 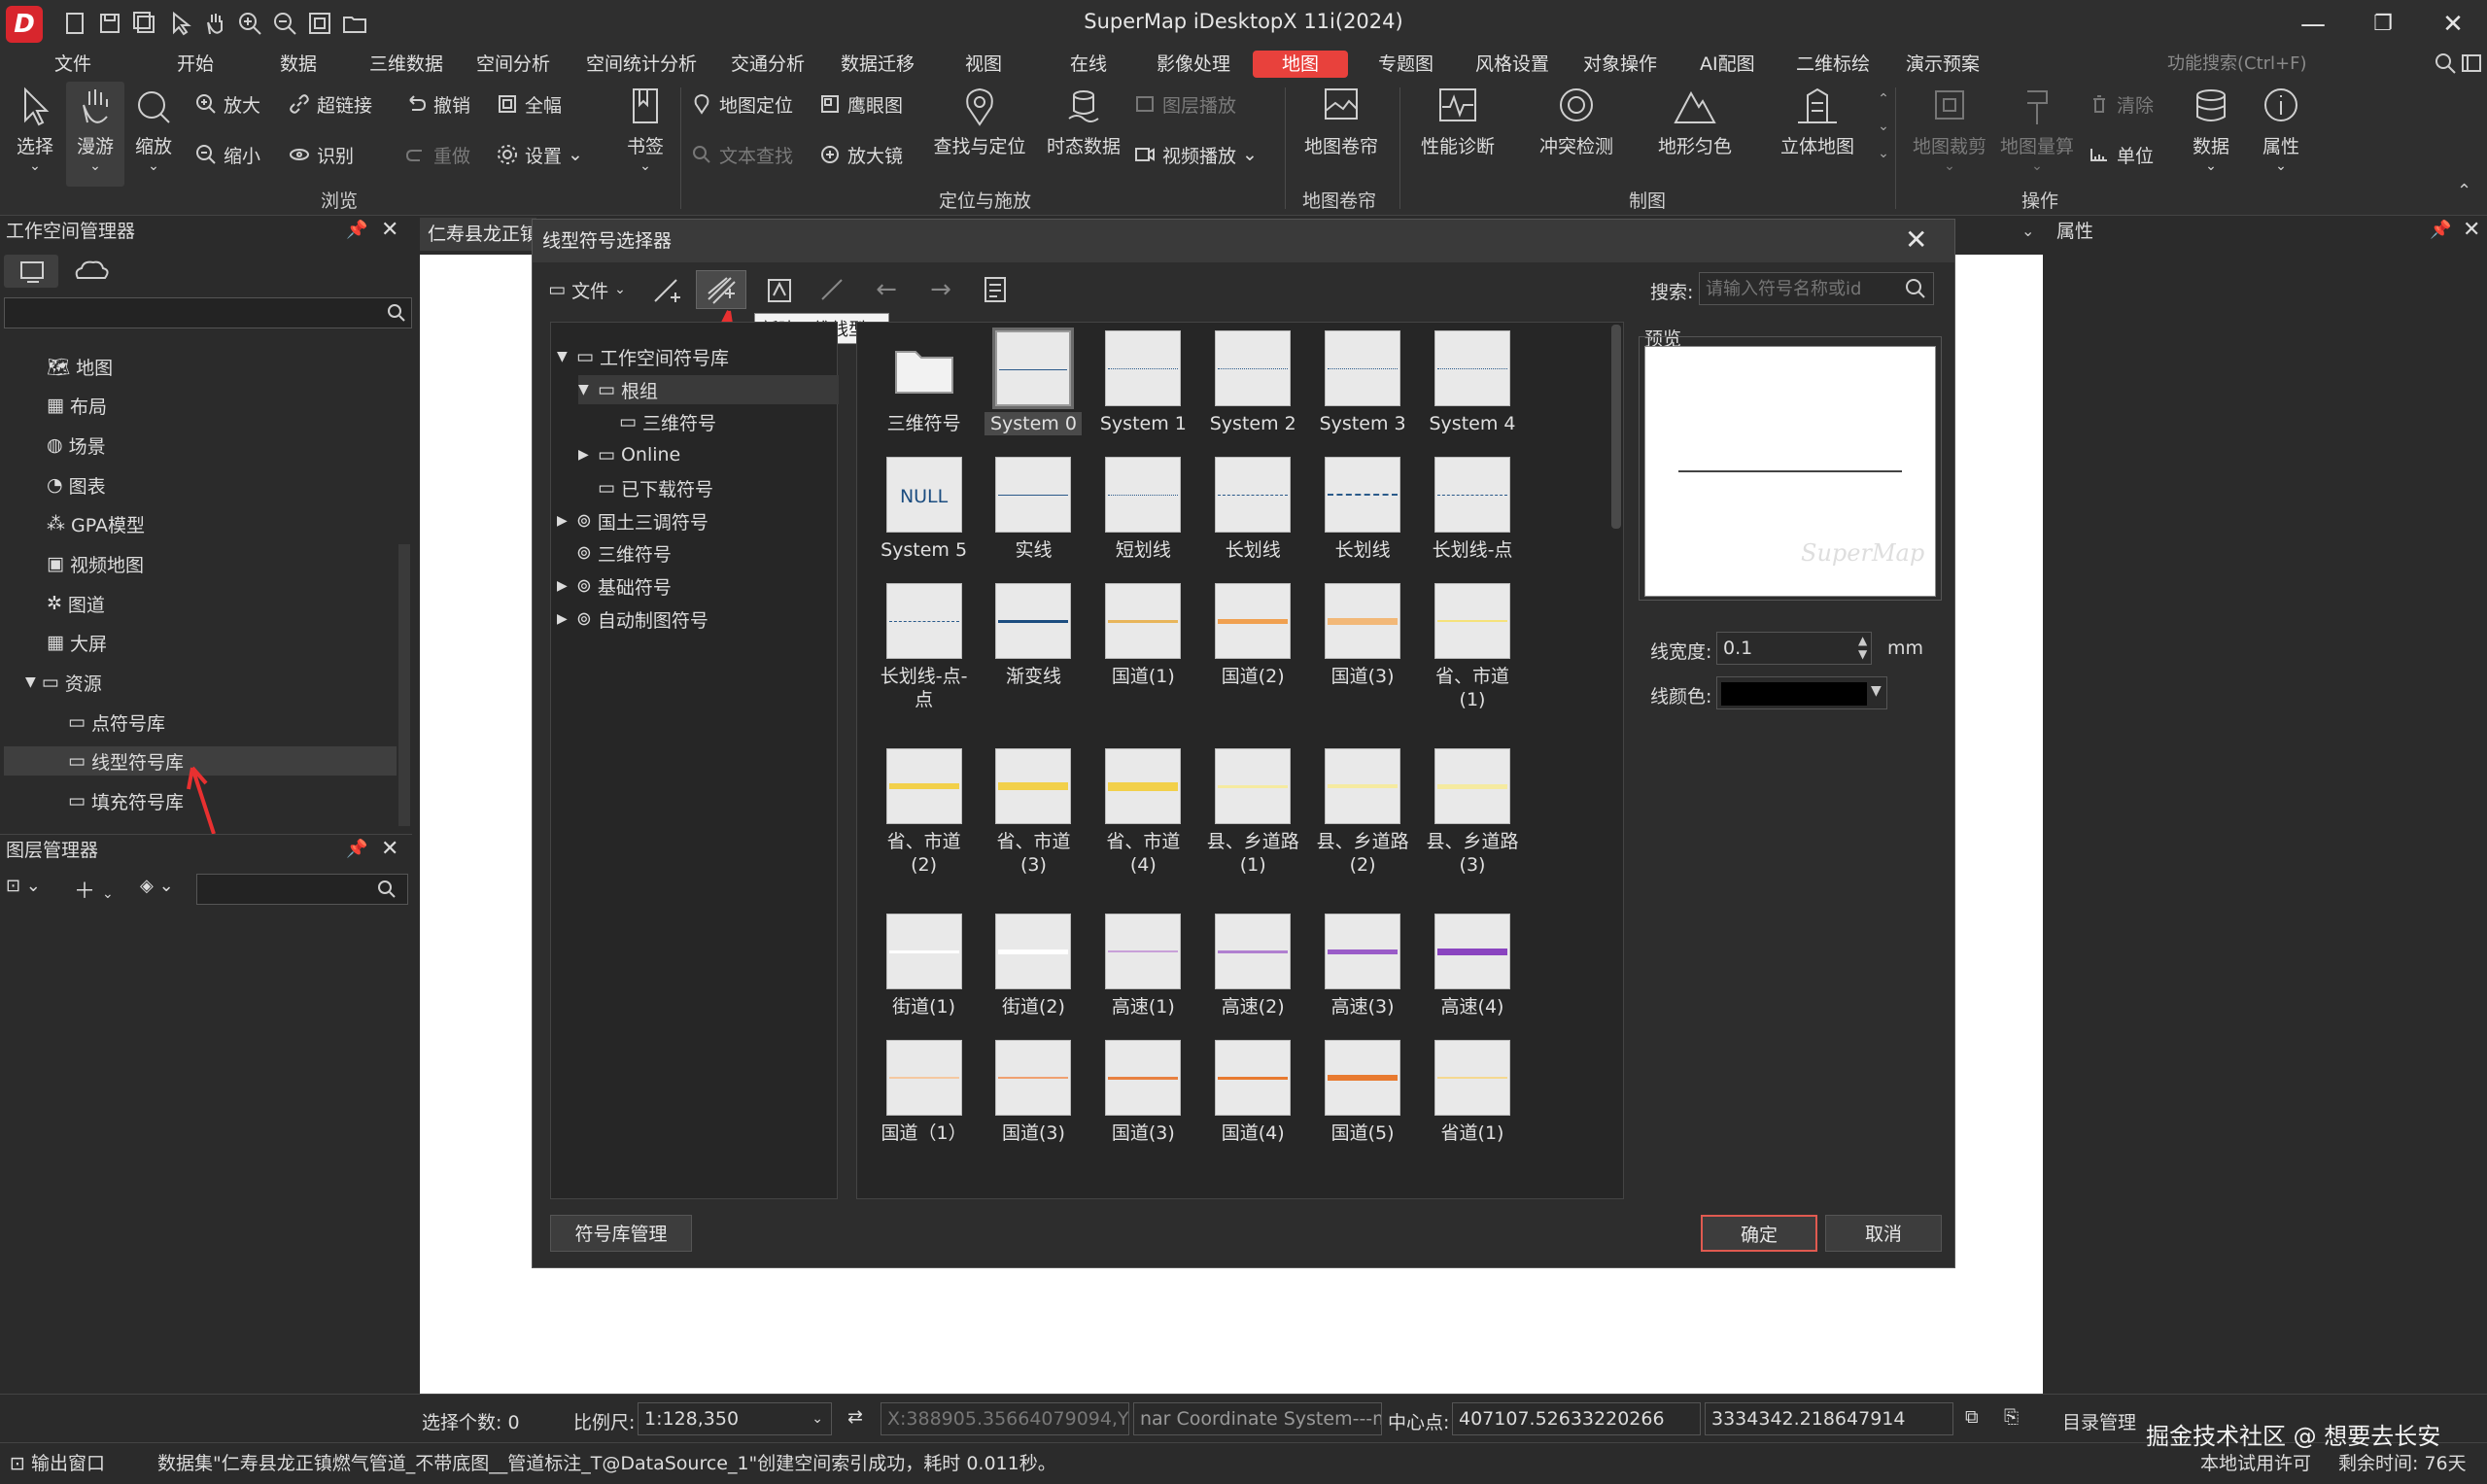 I want to click on expand-arrow-icon: ▶, so click(x=585, y=455).